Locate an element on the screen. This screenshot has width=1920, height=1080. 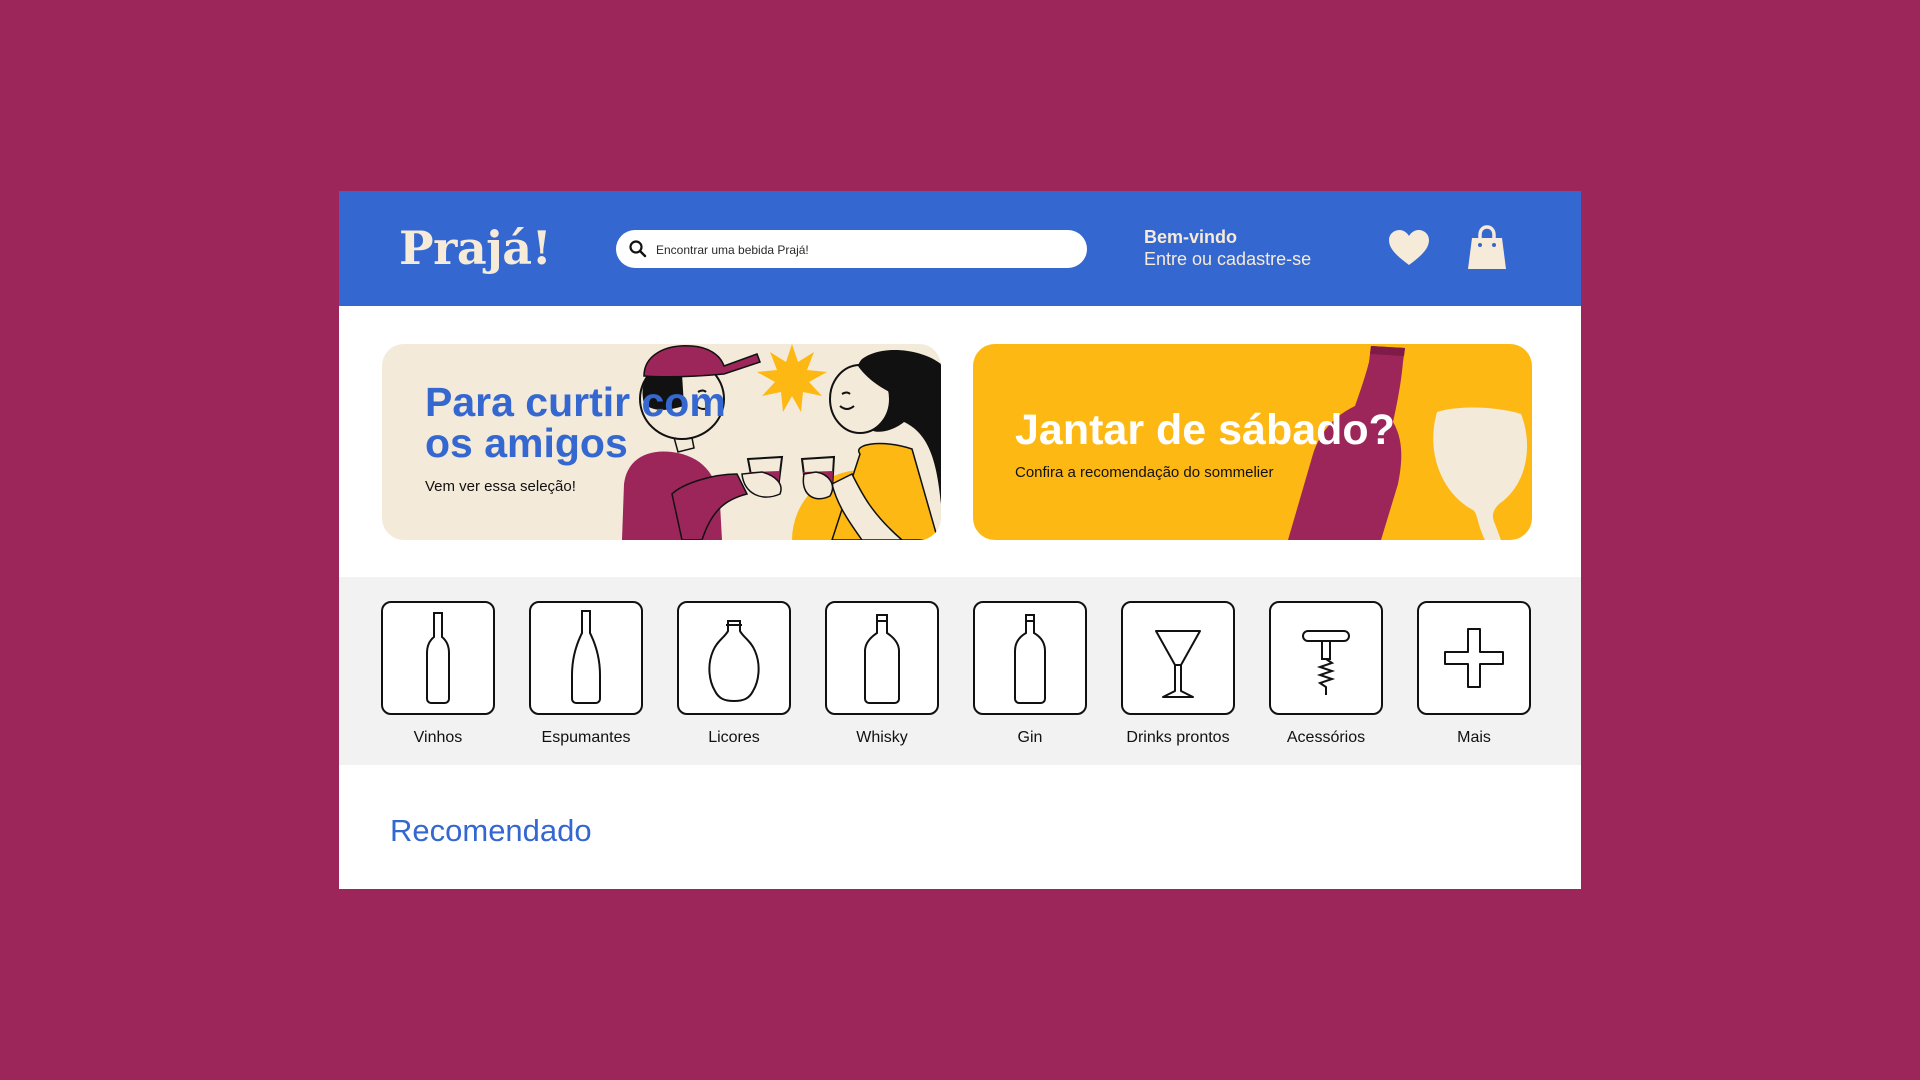
category-label: Licores is located at coordinates (734, 737).